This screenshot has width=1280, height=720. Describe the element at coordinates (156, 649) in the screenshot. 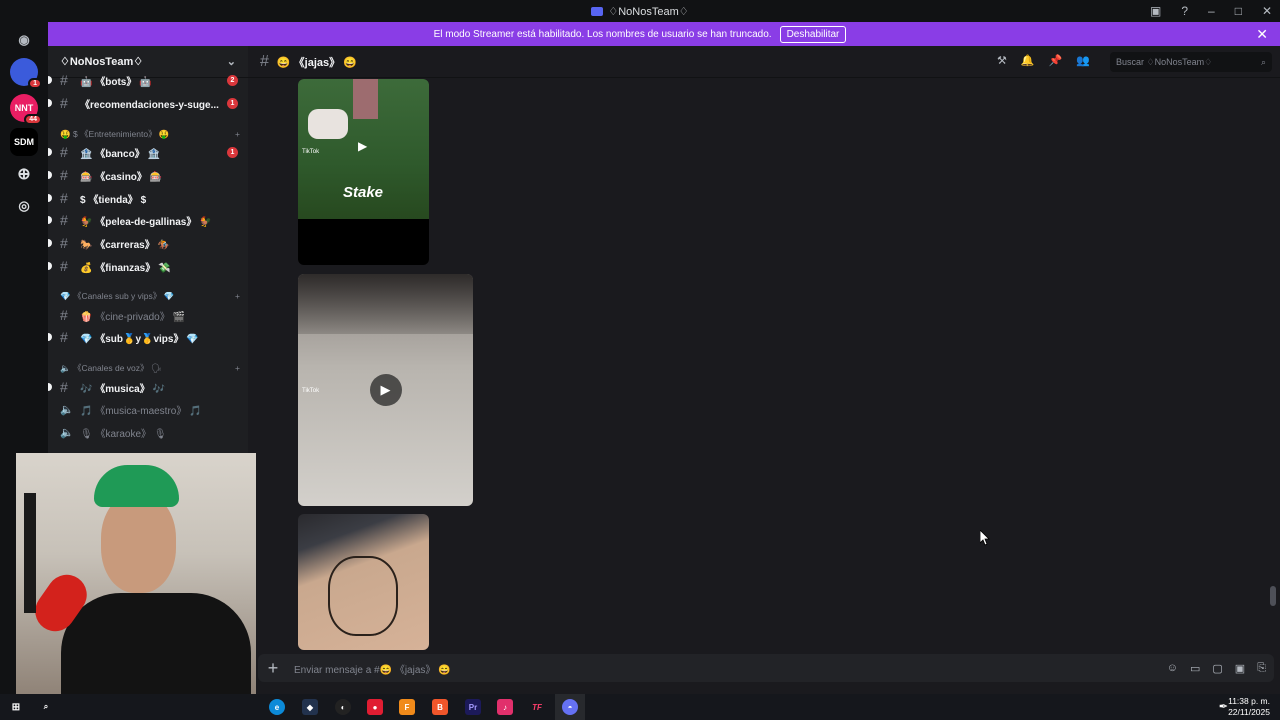

I see `streamer-shirt` at that location.